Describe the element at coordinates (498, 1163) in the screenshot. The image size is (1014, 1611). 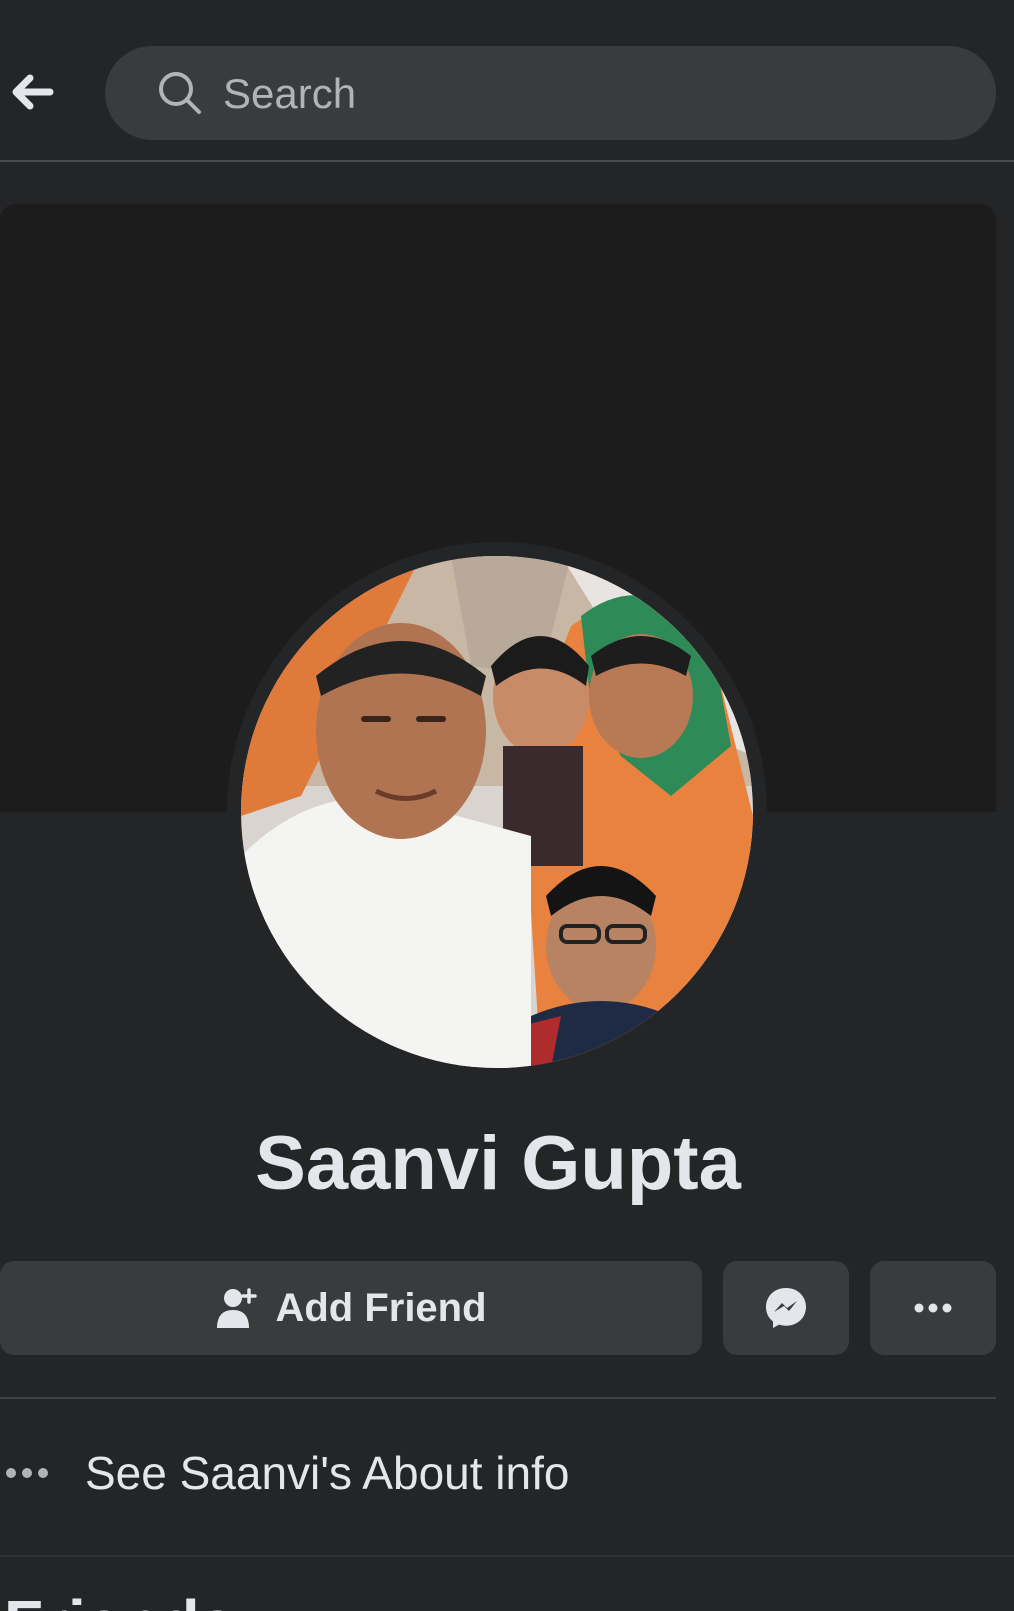
I see `profile-name: Saanvi Gupta` at that location.